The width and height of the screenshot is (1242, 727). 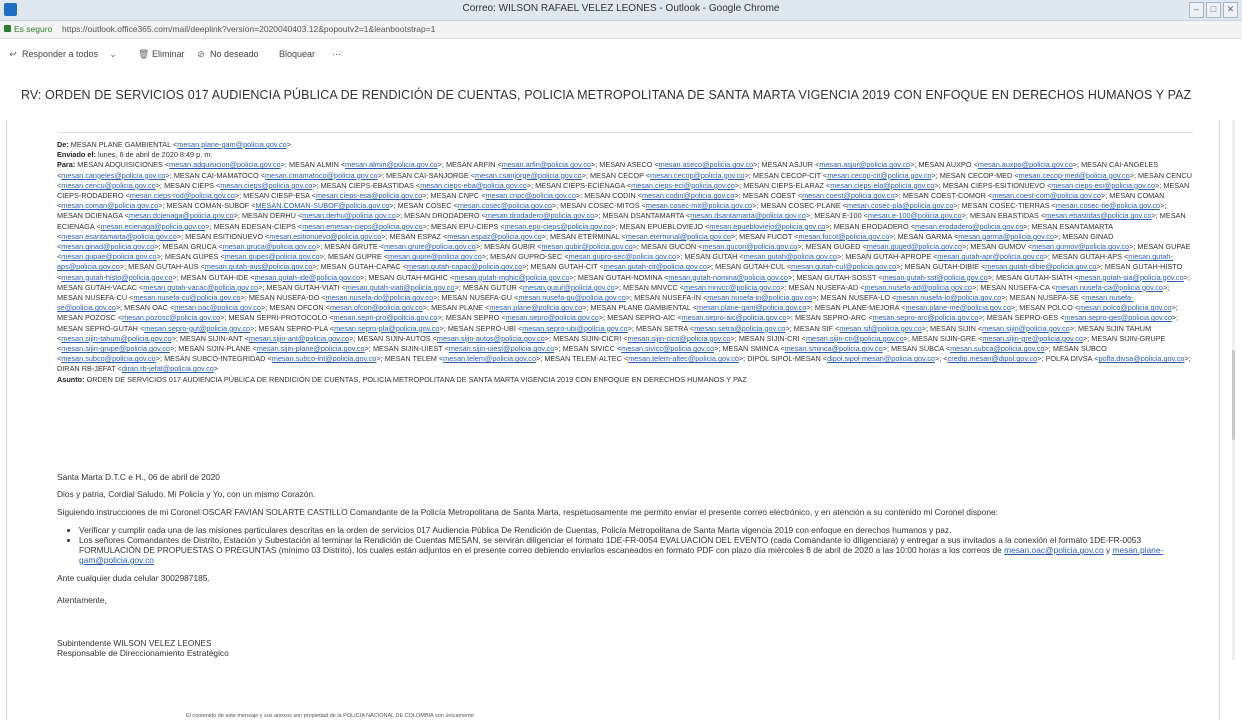 I want to click on recipient-email-link: mesan.cencu@policia.gov.co, so click(x=108, y=185).